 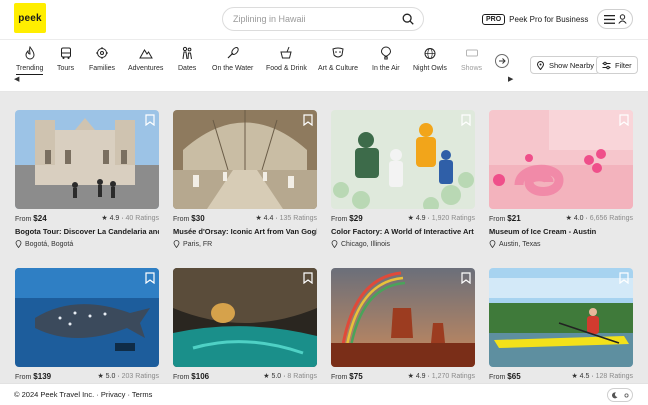 I want to click on listing-rating: ★ 4.4 · 135 Ratings, so click(x=286, y=218).